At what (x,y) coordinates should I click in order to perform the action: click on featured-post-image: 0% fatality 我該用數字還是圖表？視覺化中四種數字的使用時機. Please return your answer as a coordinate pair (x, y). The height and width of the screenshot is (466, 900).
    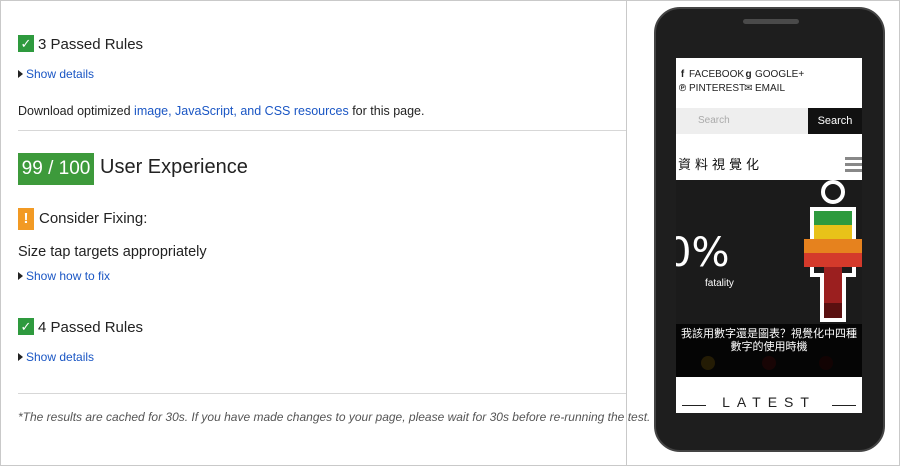
    Looking at the image, I should click on (769, 278).